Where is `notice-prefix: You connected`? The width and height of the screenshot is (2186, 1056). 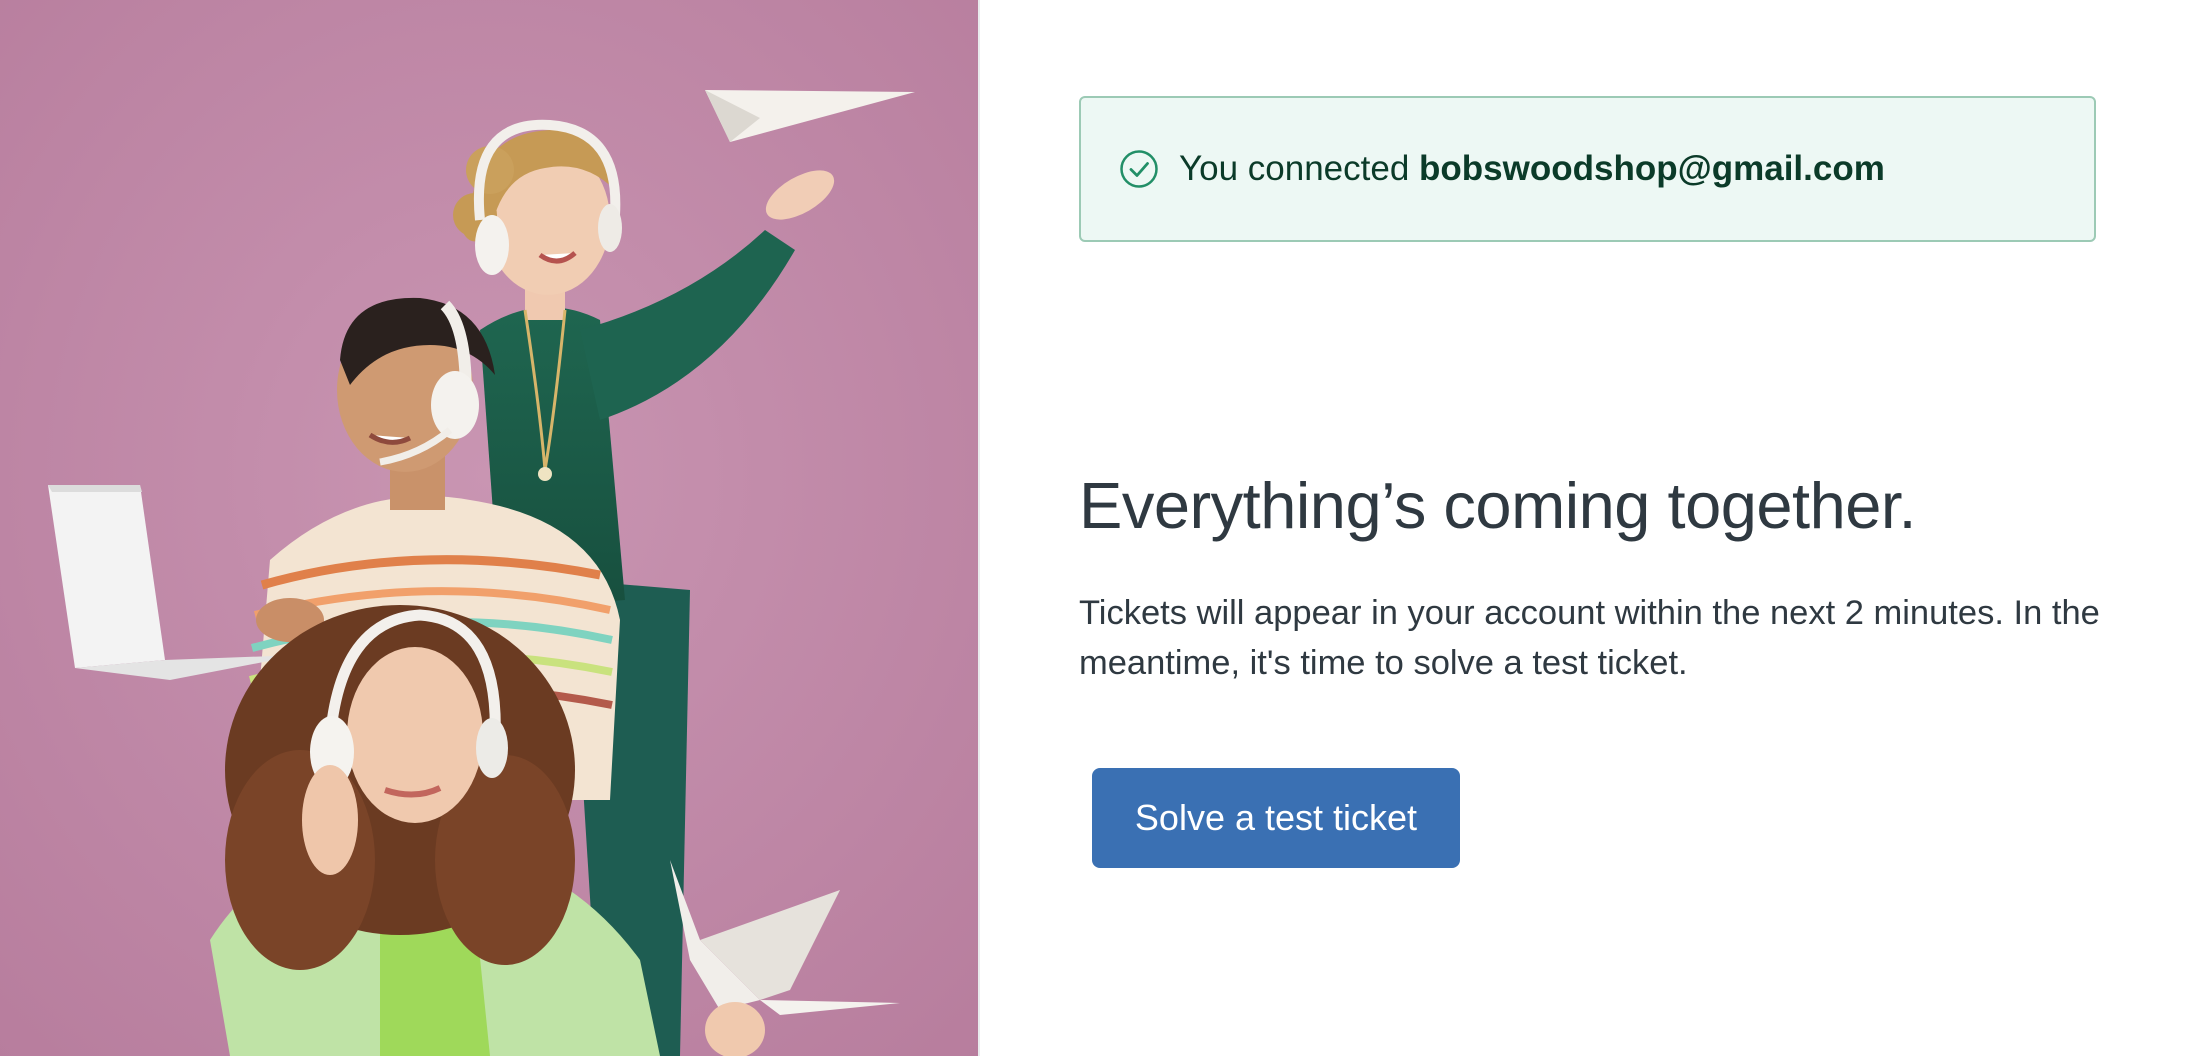 notice-prefix: You connected is located at coordinates (1299, 168).